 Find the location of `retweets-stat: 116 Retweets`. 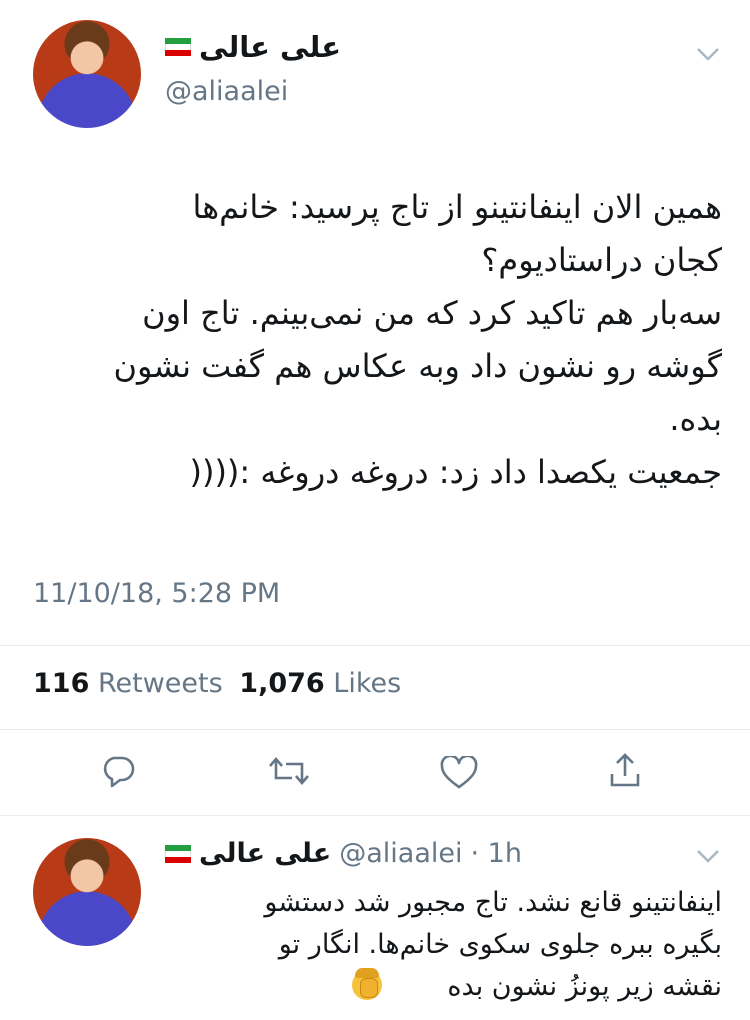

retweets-stat: 116 Retweets is located at coordinates (132, 683).